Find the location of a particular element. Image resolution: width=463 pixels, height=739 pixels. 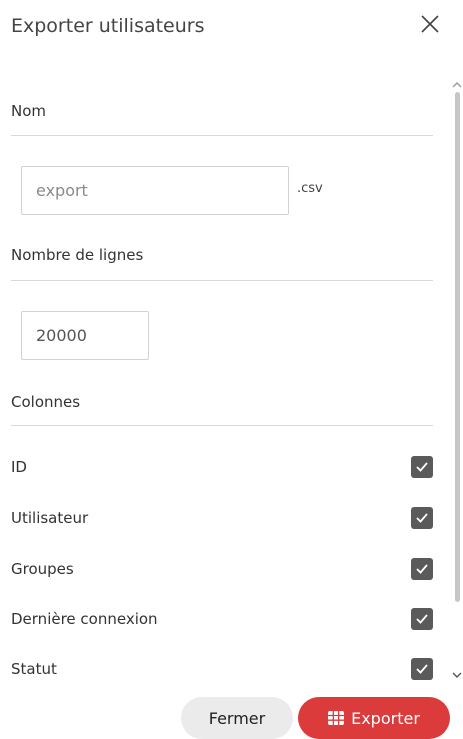

column-row-utilisateur: Utilisateur is located at coordinates (225, 519).